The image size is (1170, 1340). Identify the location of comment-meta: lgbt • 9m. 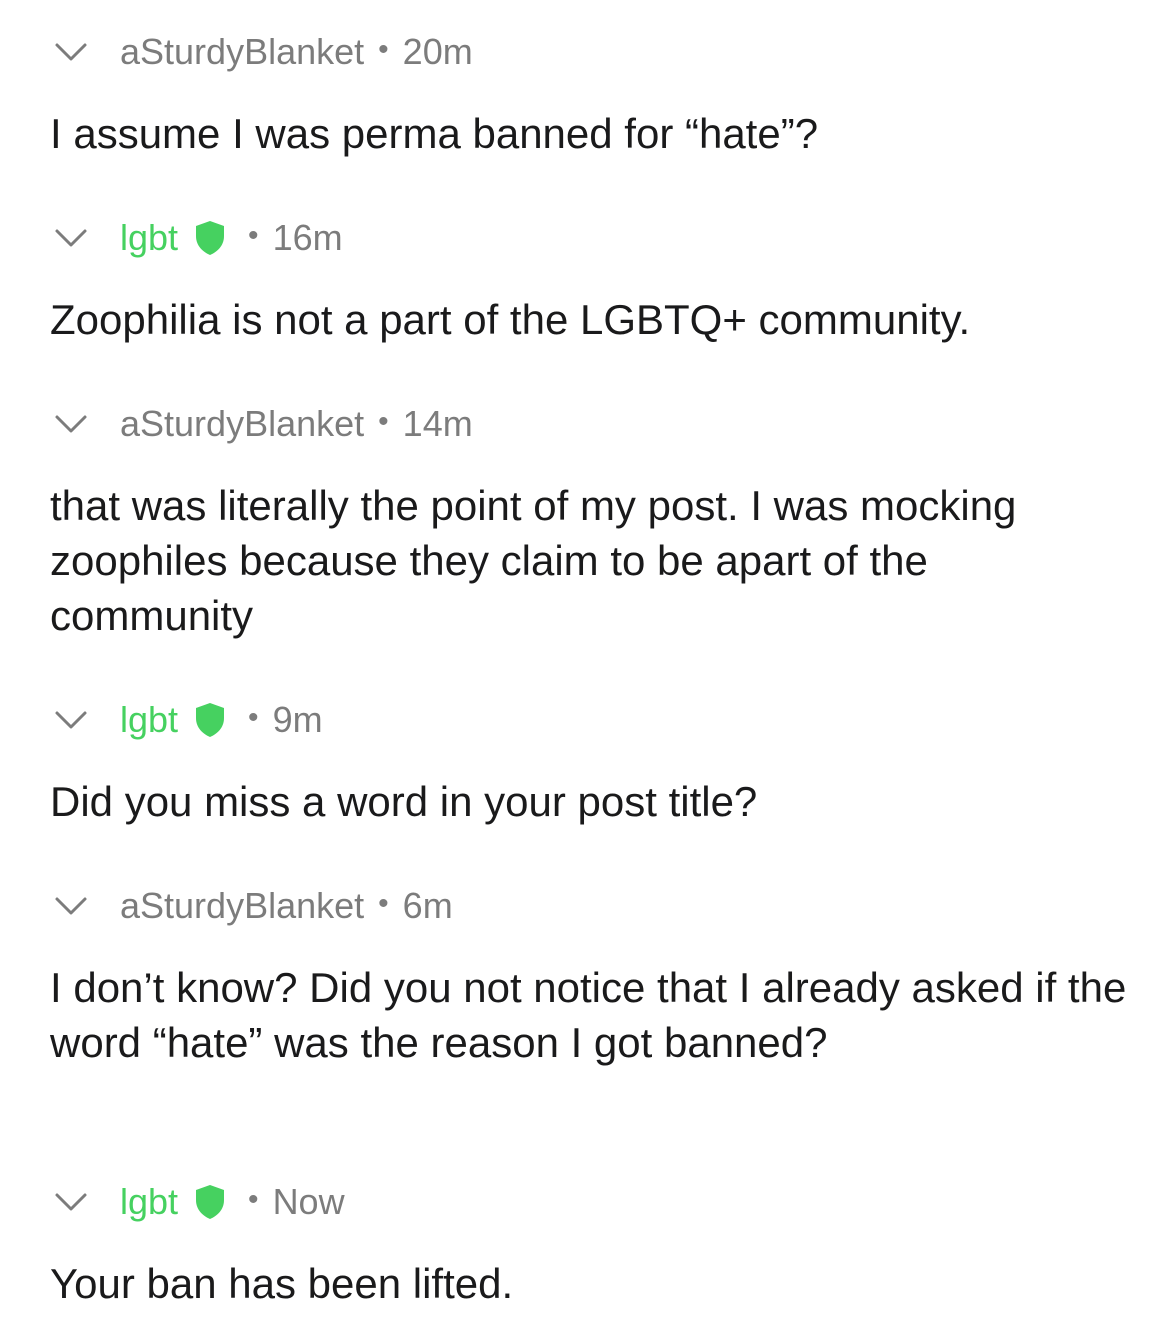
(188, 720).